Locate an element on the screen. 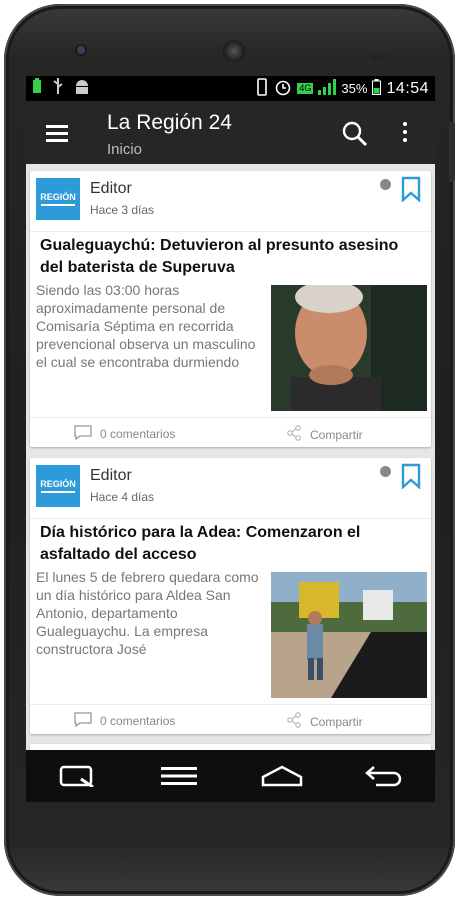 Image resolution: width=459 pixels, height=900 pixels. network-type-badge: 4G is located at coordinates (305, 88).